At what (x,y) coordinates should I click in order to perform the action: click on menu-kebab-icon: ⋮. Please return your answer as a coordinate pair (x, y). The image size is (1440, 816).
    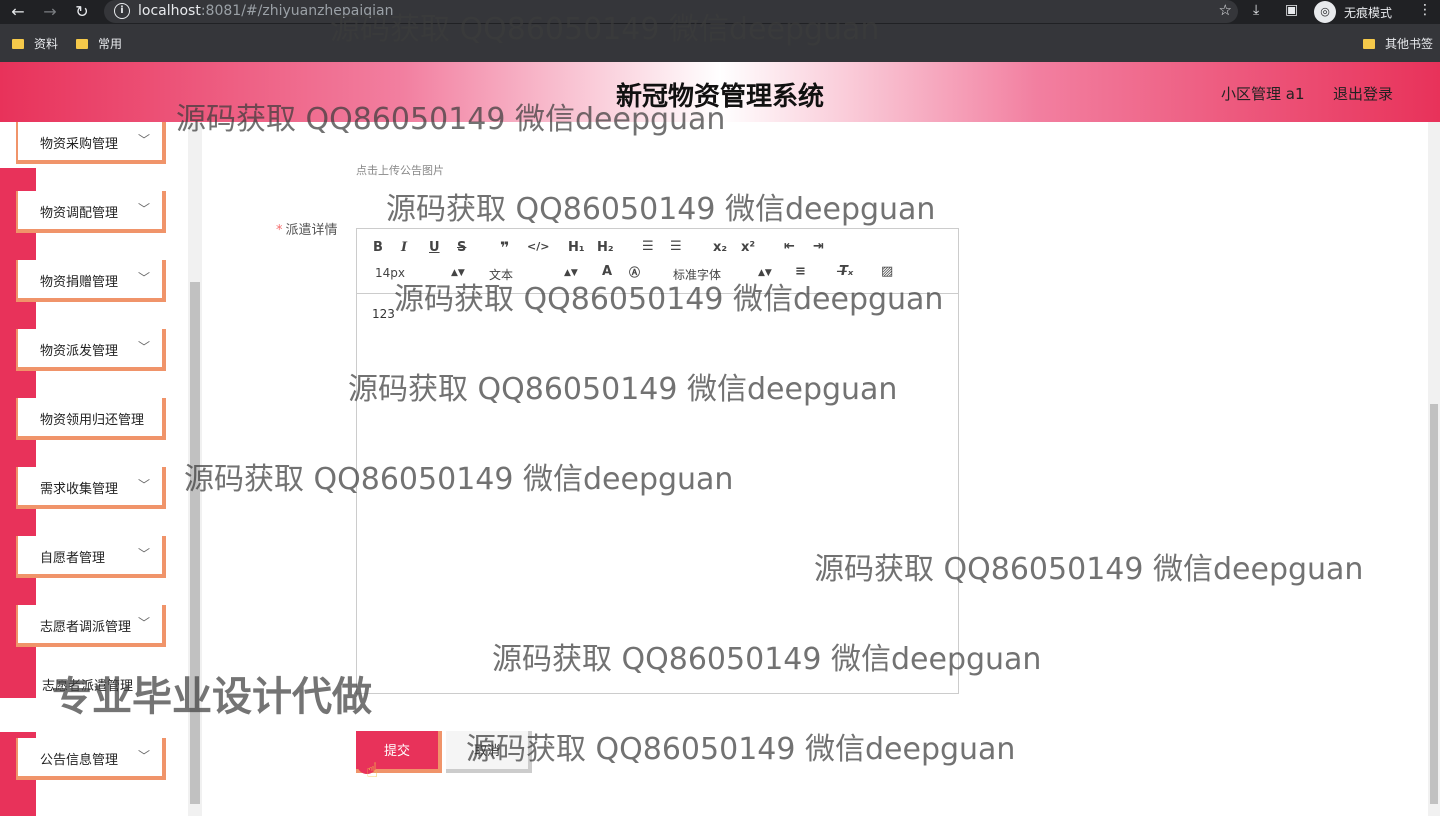
    Looking at the image, I should click on (1425, 10).